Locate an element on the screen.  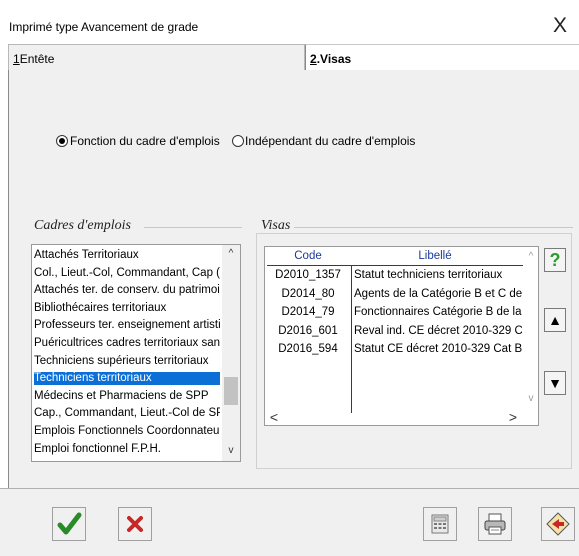
move-down-button: ▼ is located at coordinates (555, 383).